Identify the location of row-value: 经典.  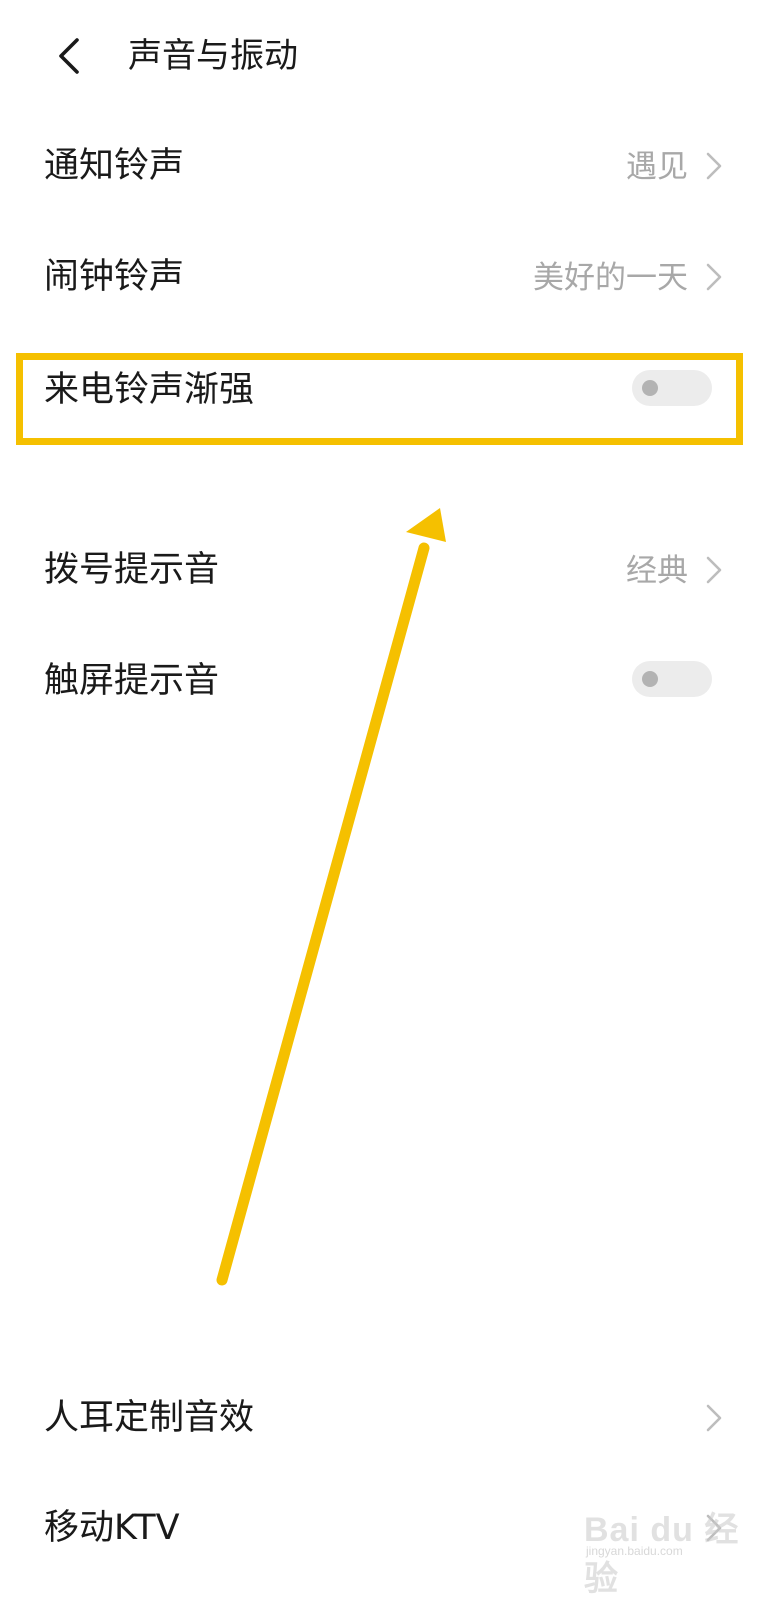
(657, 571).